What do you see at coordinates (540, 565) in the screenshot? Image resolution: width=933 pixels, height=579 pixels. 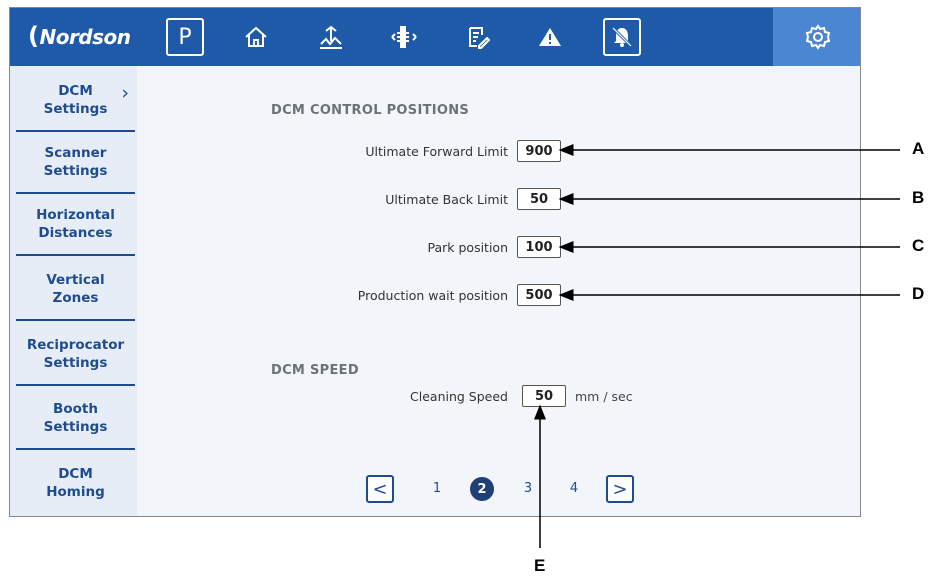 I see `callout-label-e: E` at bounding box center [540, 565].